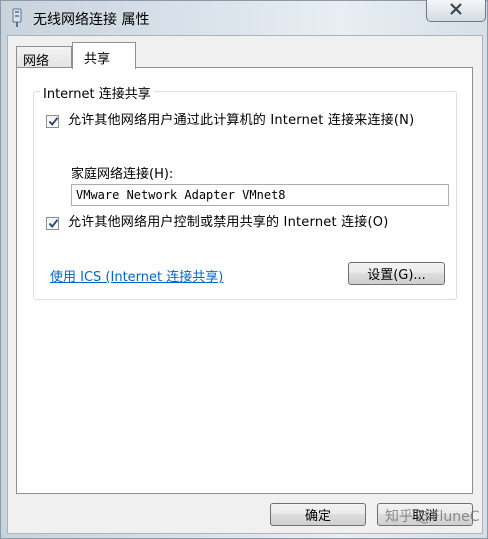 The height and width of the screenshot is (539, 488). Describe the element at coordinates (122, 174) in the screenshot. I see `home-network-label: 家庭网络连接(H):` at that location.